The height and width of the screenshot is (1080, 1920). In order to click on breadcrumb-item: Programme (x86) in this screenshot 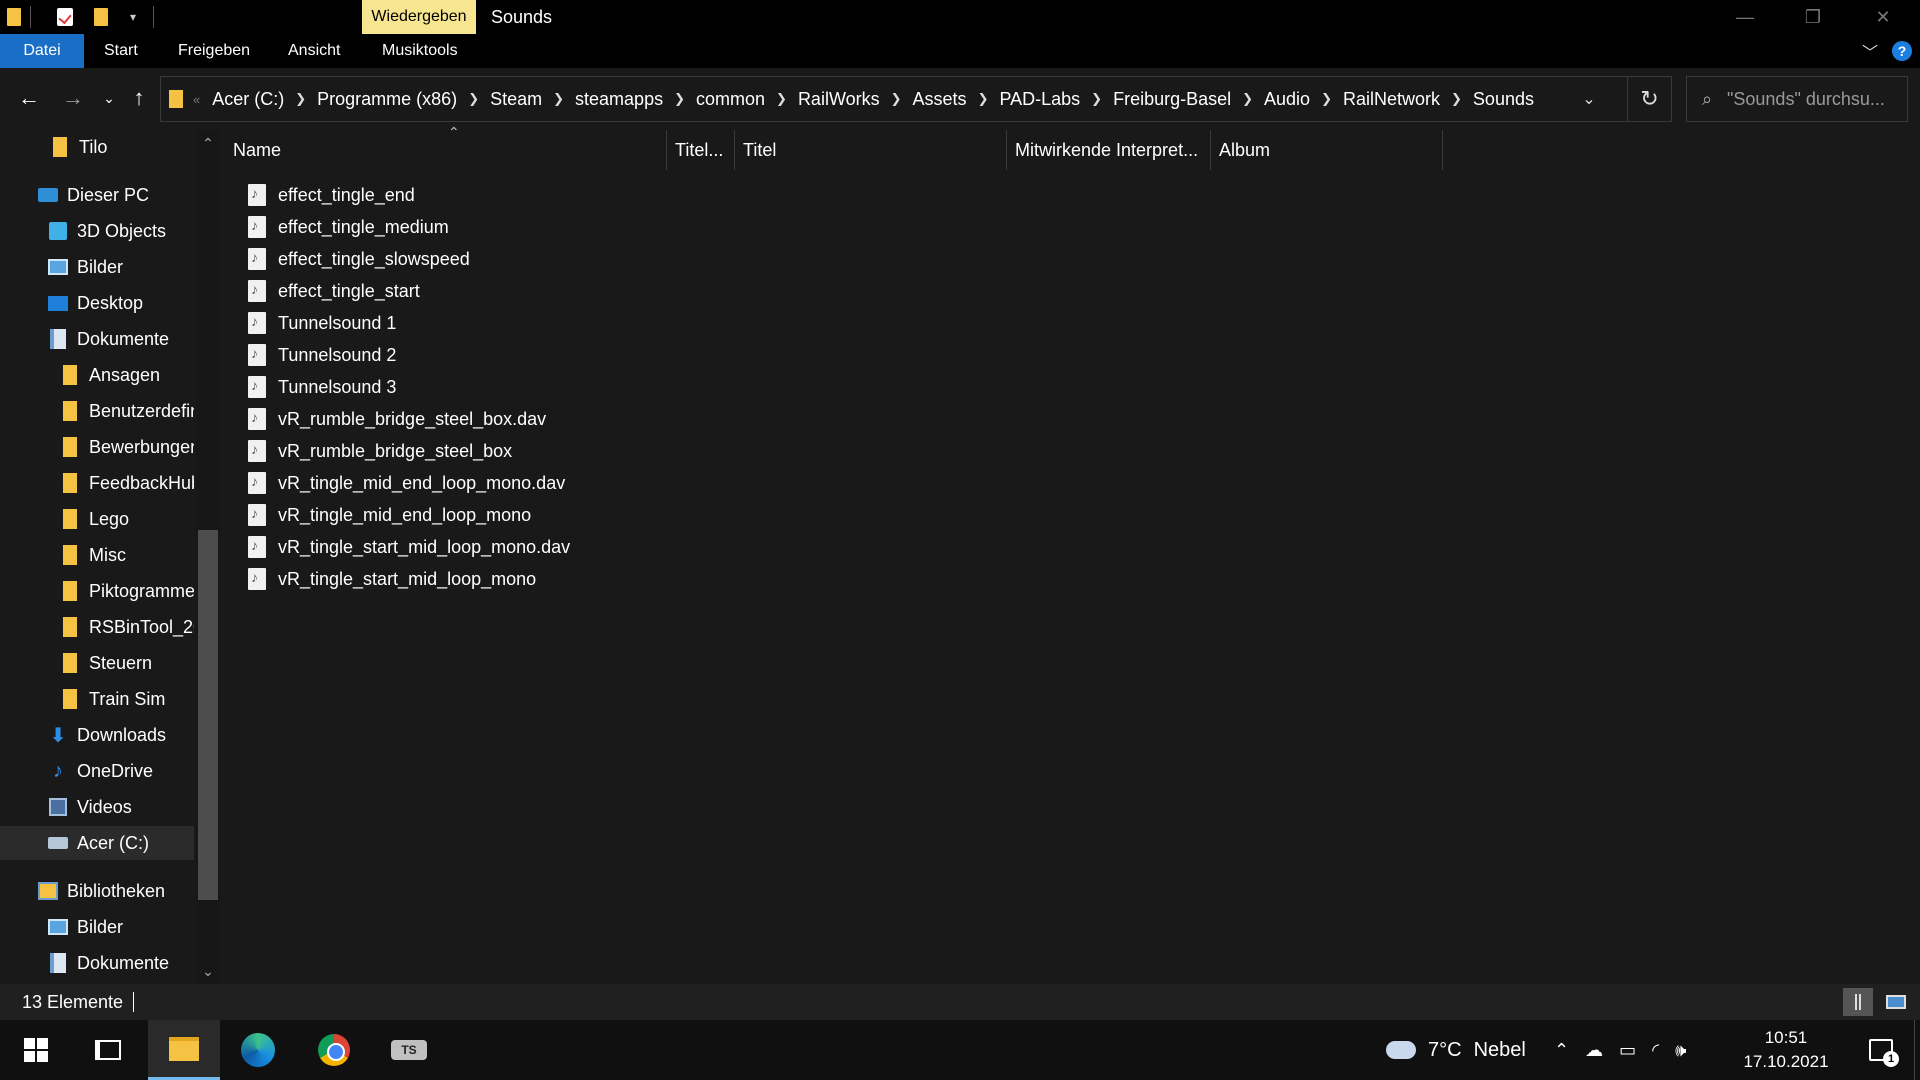, I will do `click(387, 99)`.